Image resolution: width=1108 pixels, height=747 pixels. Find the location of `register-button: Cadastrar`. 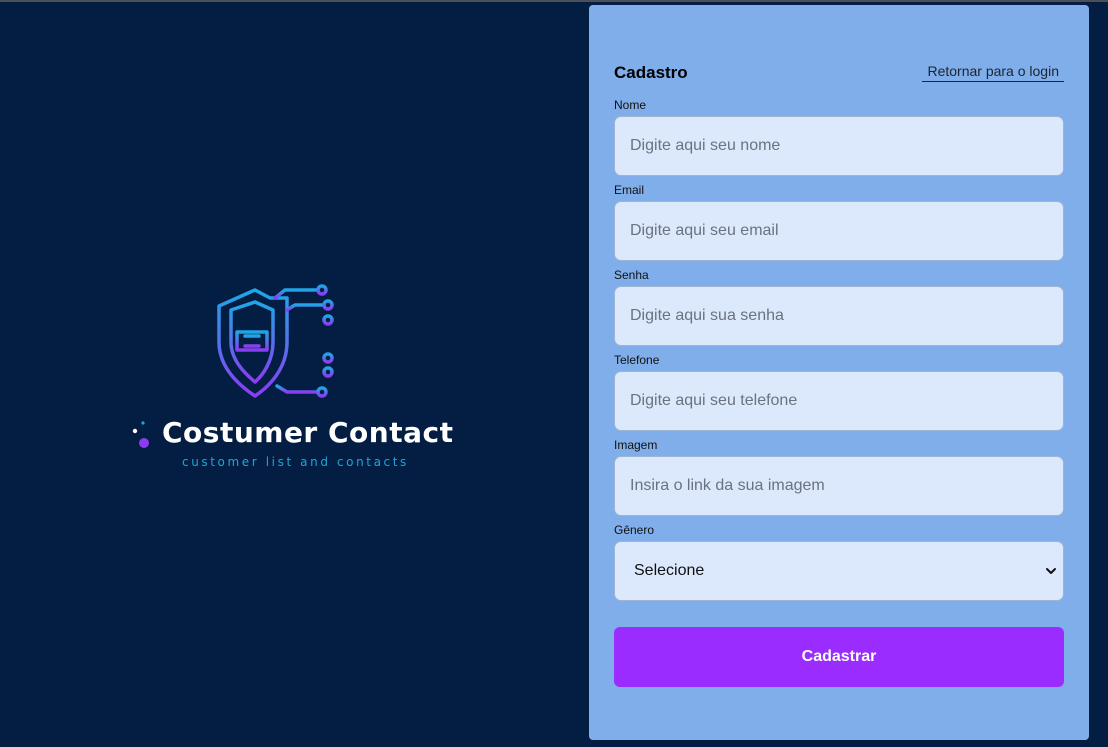

register-button: Cadastrar is located at coordinates (839, 657).